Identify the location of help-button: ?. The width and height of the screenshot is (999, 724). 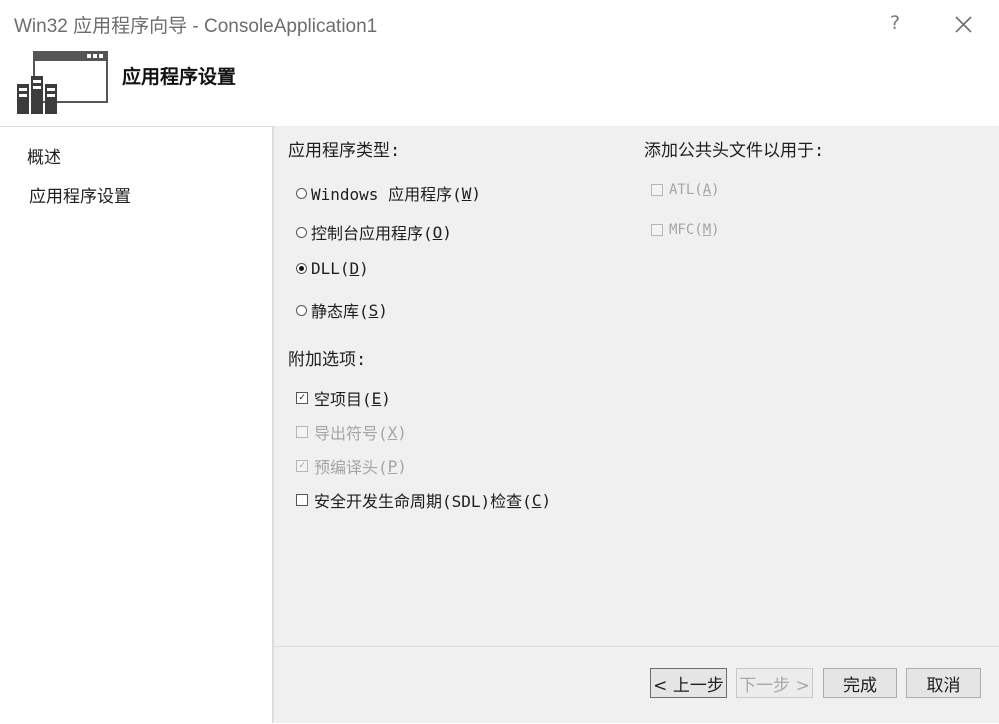
(895, 23).